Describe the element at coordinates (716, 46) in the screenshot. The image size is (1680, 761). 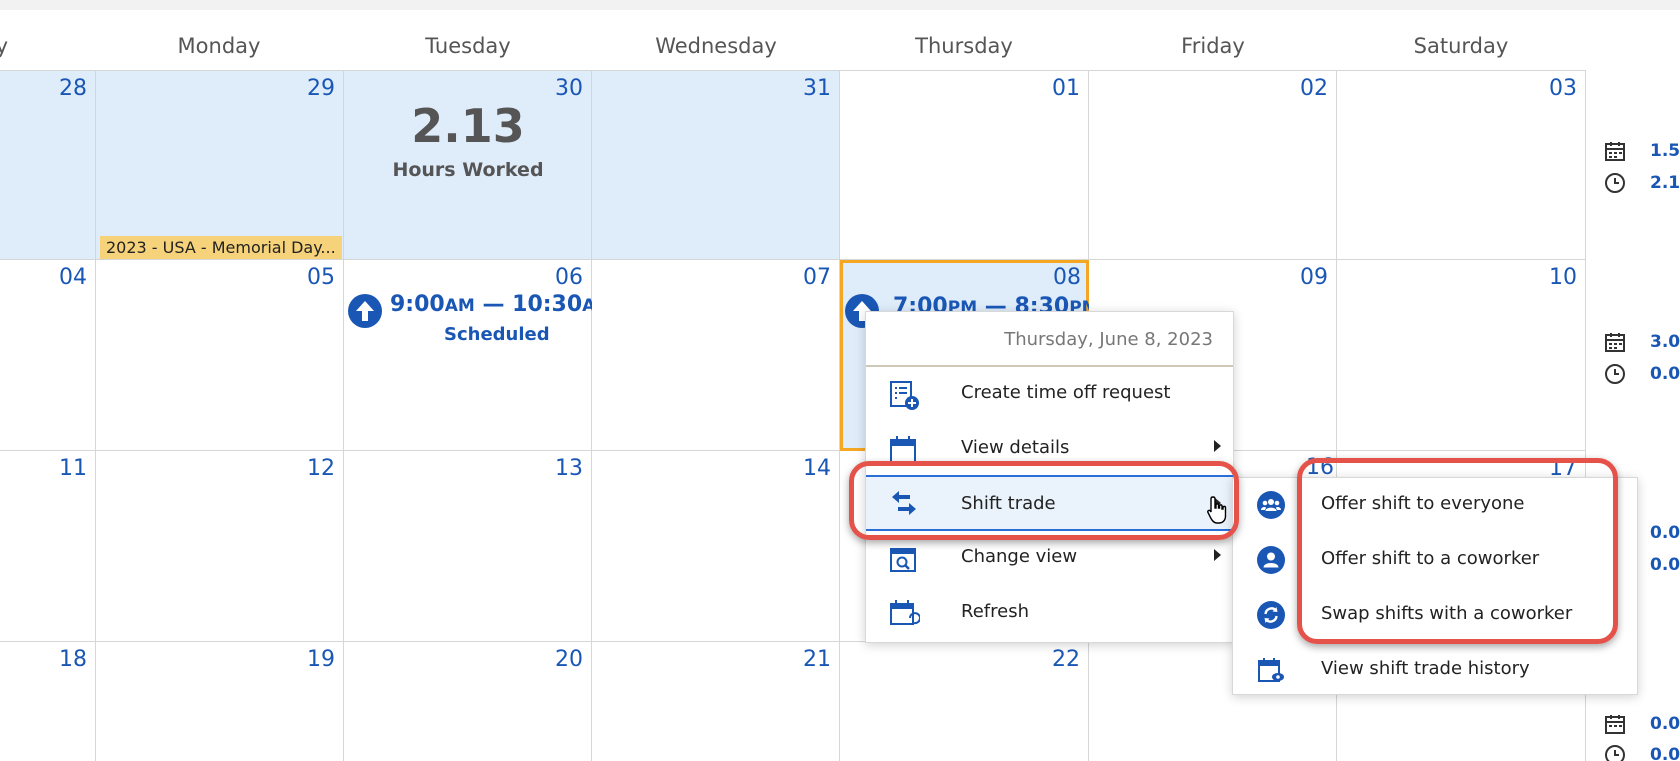
I see `day-header-wednesday: Wednesday` at that location.